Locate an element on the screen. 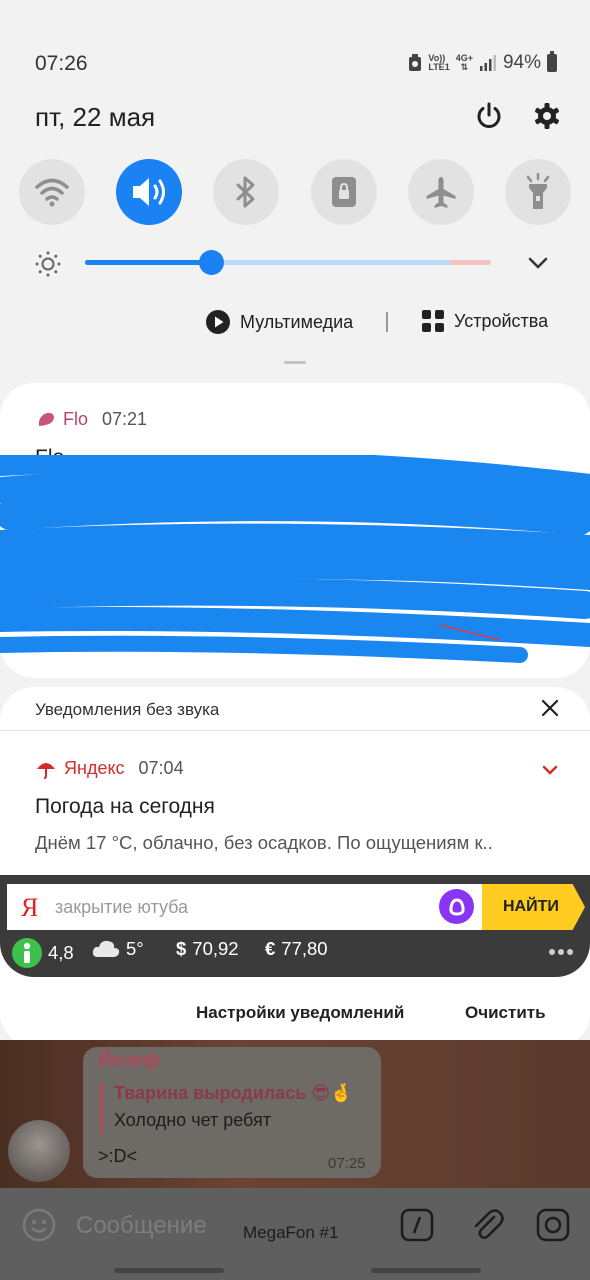  silent-section-title: Уведомления без звука is located at coordinates (127, 709).